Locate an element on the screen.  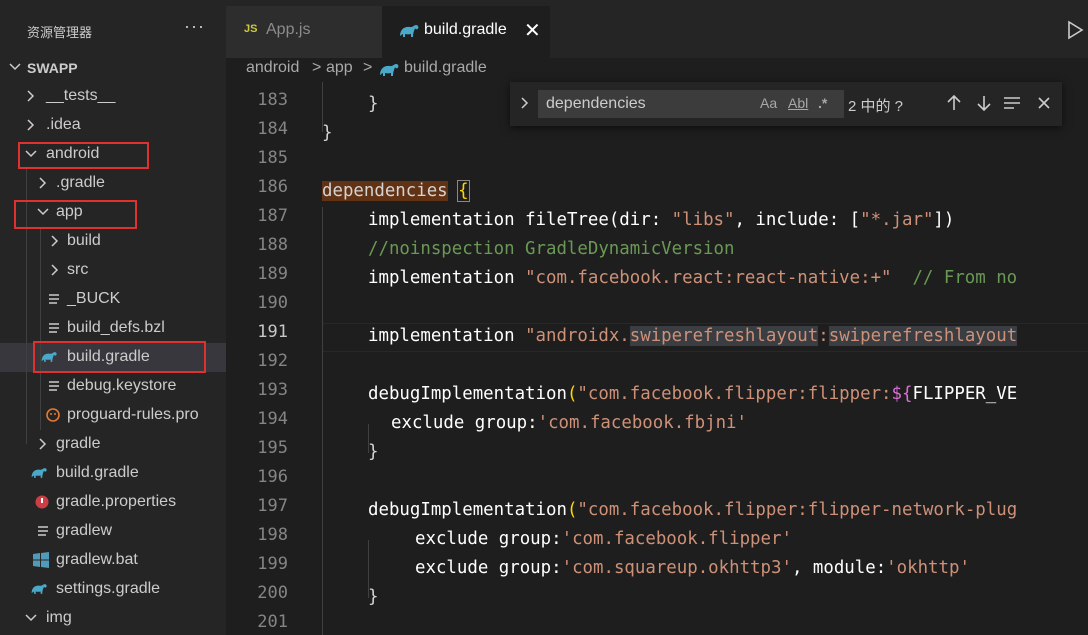
tree-folder-idea: .idea is located at coordinates (113, 125).